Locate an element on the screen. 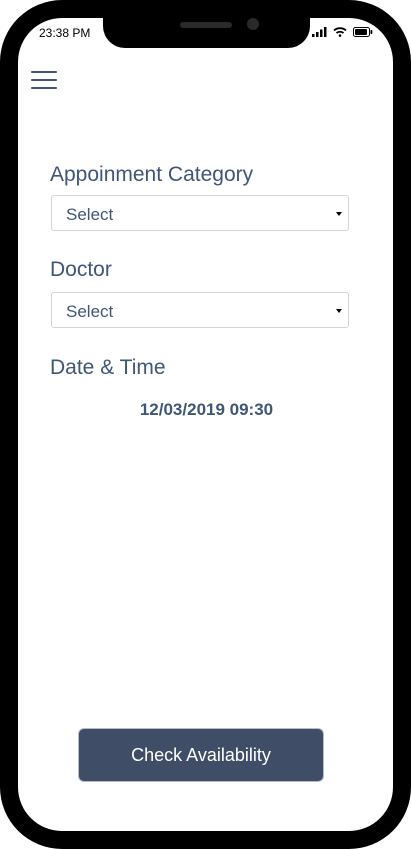 The width and height of the screenshot is (411, 849). doctor-value: Select is located at coordinates (90, 311).